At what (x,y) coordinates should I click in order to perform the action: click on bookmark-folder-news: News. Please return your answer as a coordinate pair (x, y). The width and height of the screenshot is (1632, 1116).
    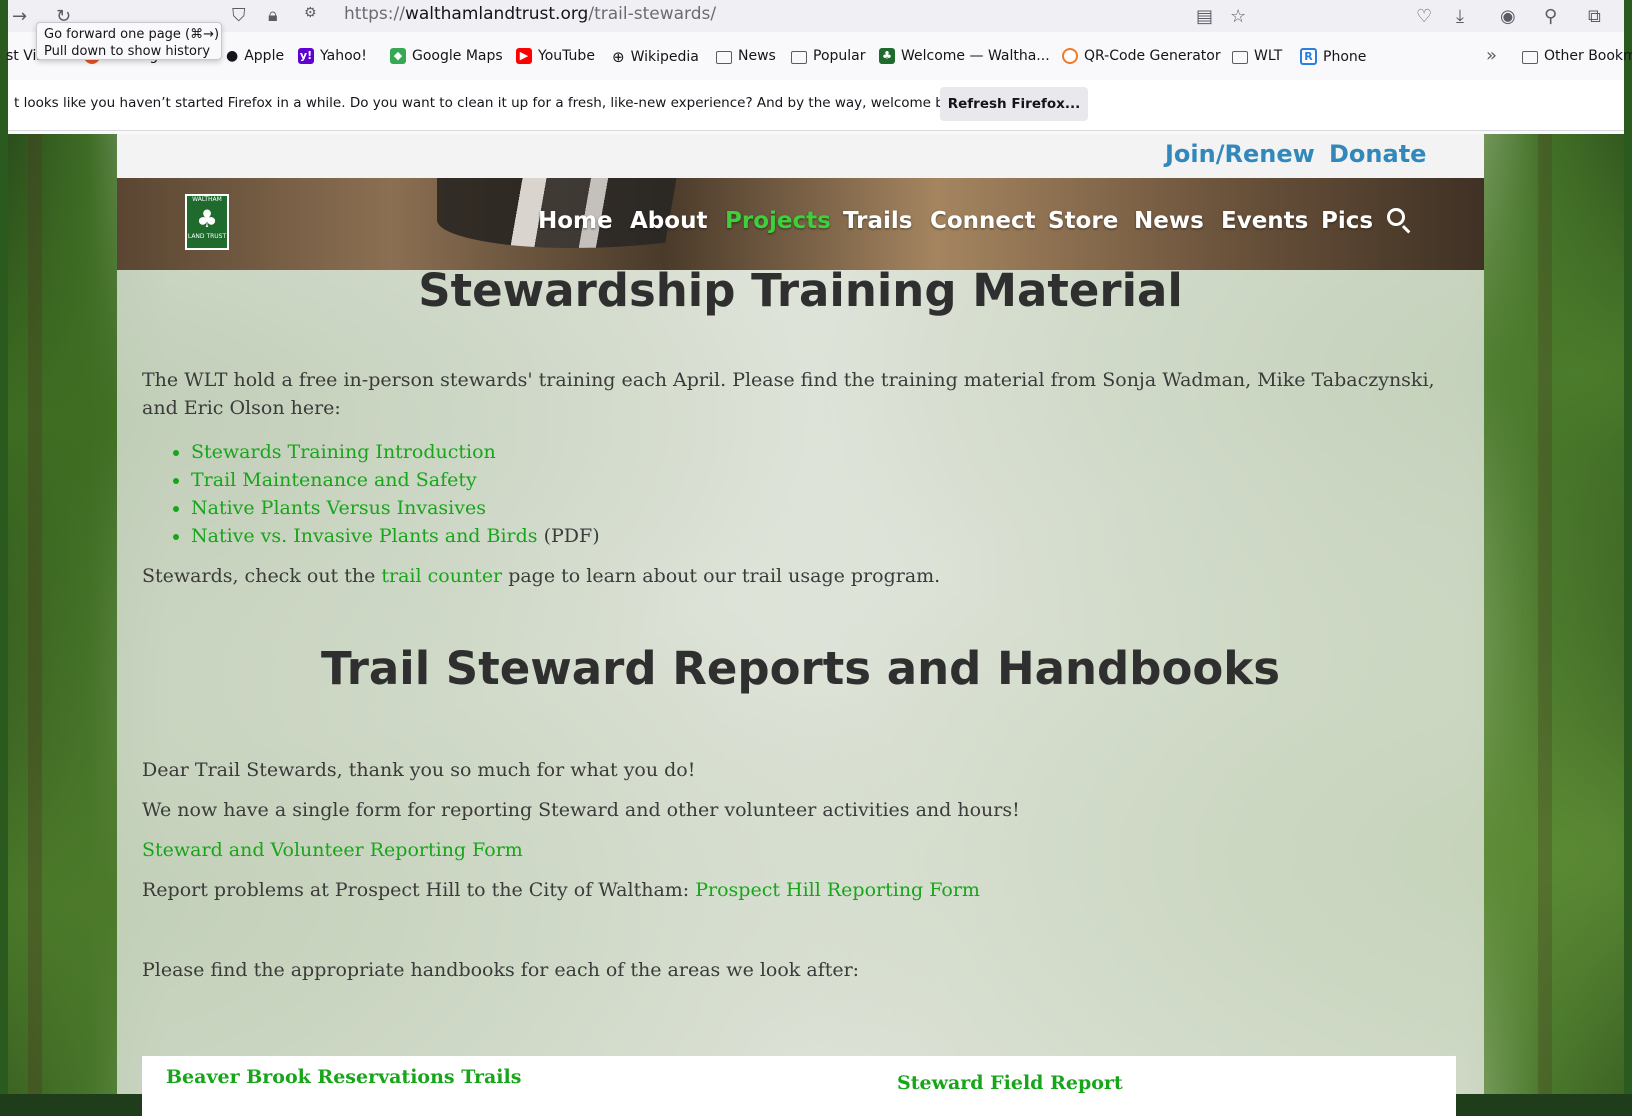
    Looking at the image, I should click on (746, 56).